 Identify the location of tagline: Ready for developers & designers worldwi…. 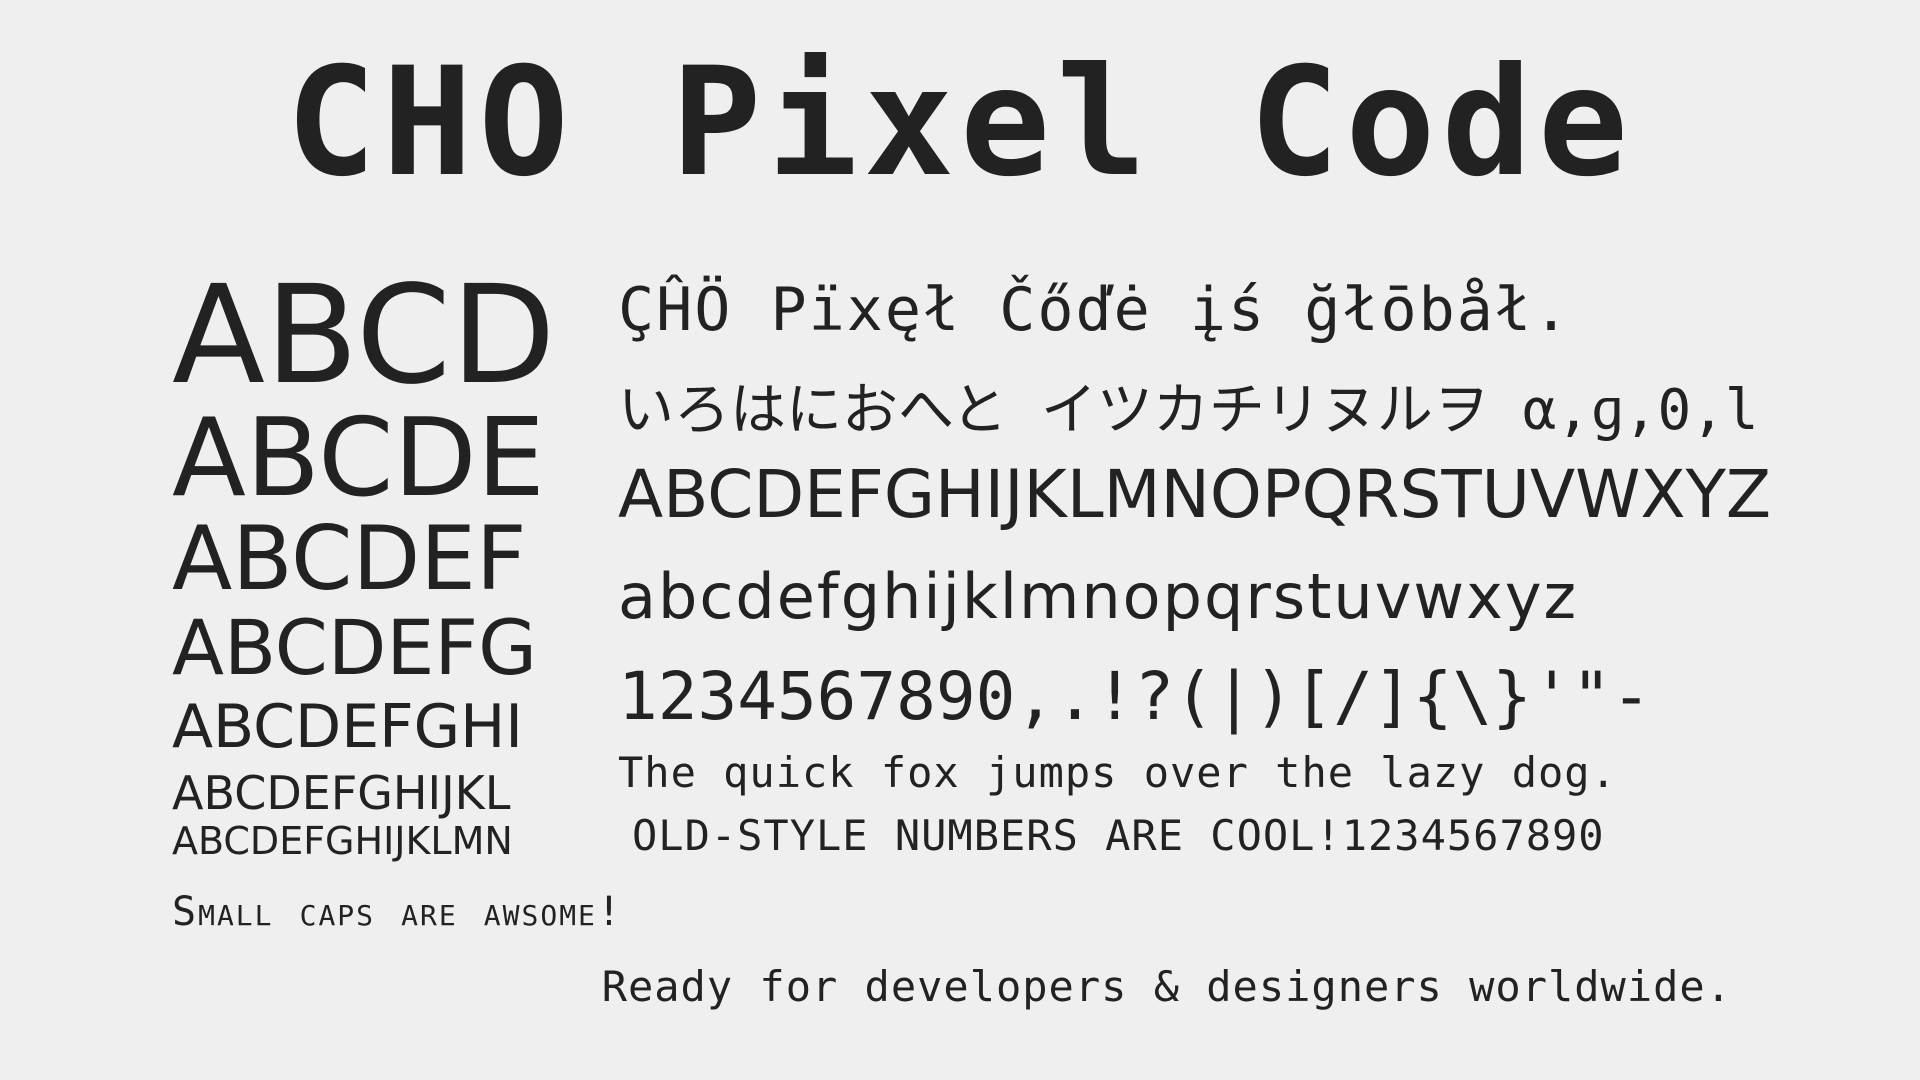
(1166, 986).